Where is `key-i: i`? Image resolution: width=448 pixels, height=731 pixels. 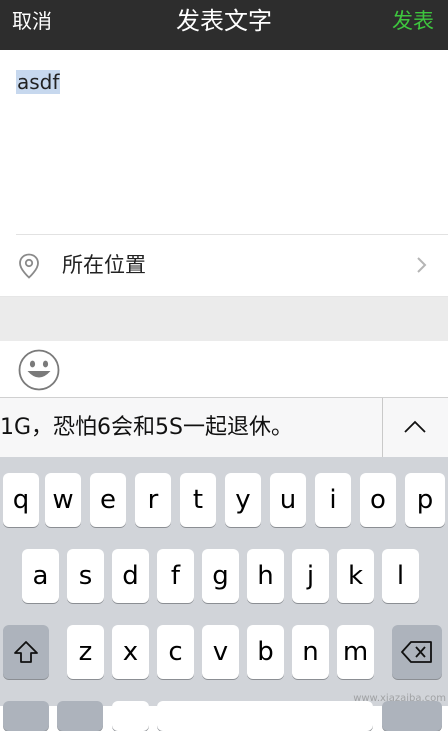 key-i: i is located at coordinates (333, 500).